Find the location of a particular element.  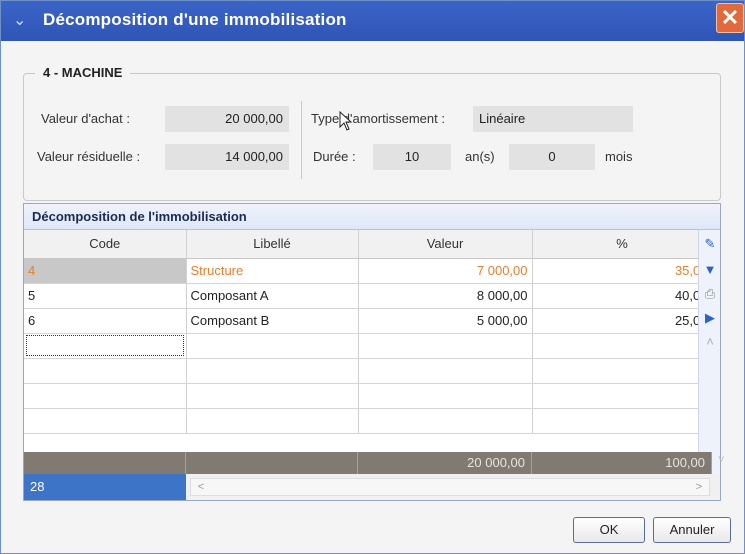

depreciation-type-field: Linéaire is located at coordinates (553, 119).